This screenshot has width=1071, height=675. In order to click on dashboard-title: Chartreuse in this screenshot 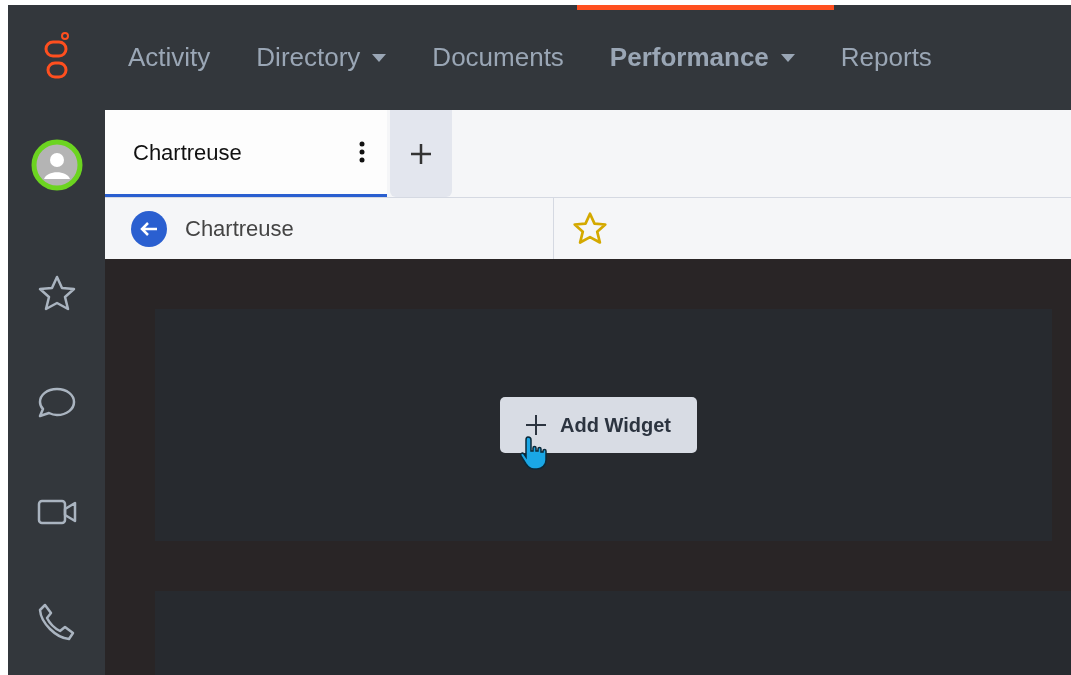, I will do `click(239, 229)`.